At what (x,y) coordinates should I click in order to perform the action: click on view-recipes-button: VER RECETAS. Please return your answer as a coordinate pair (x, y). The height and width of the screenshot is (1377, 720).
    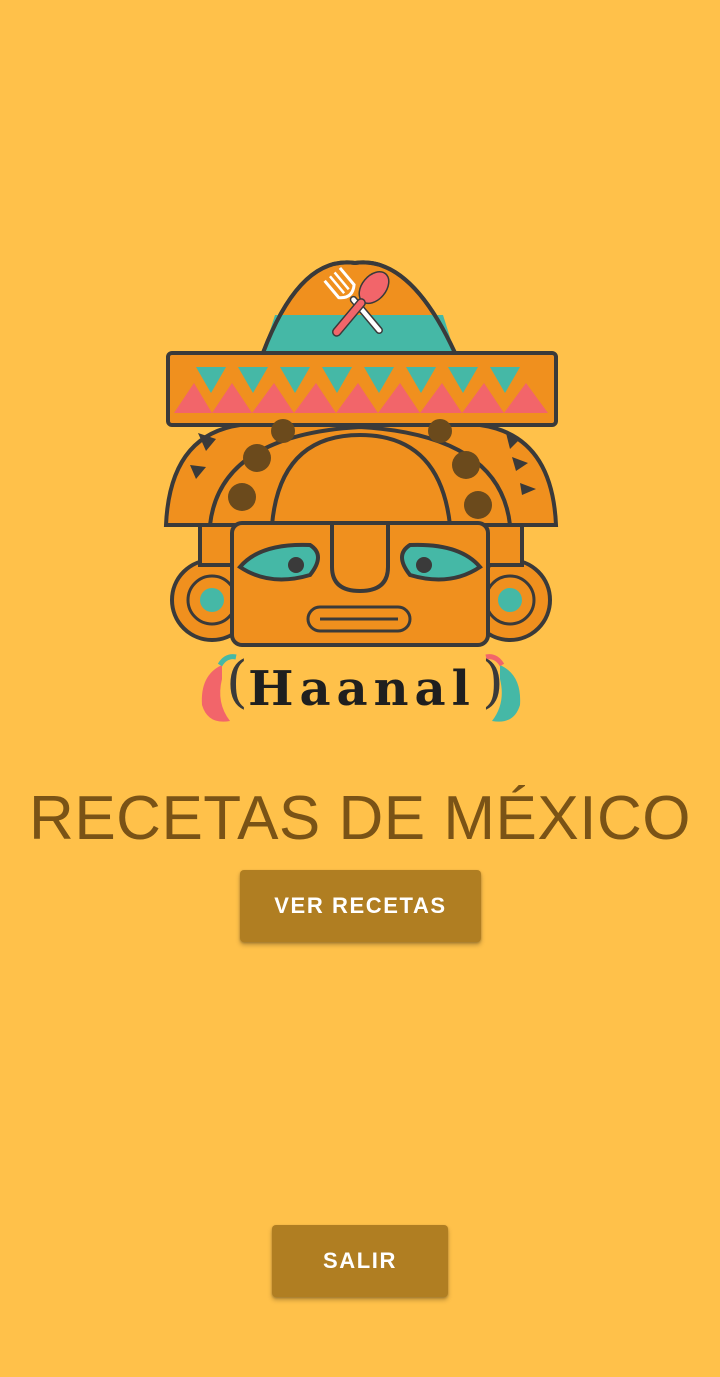
    Looking at the image, I should click on (360, 906).